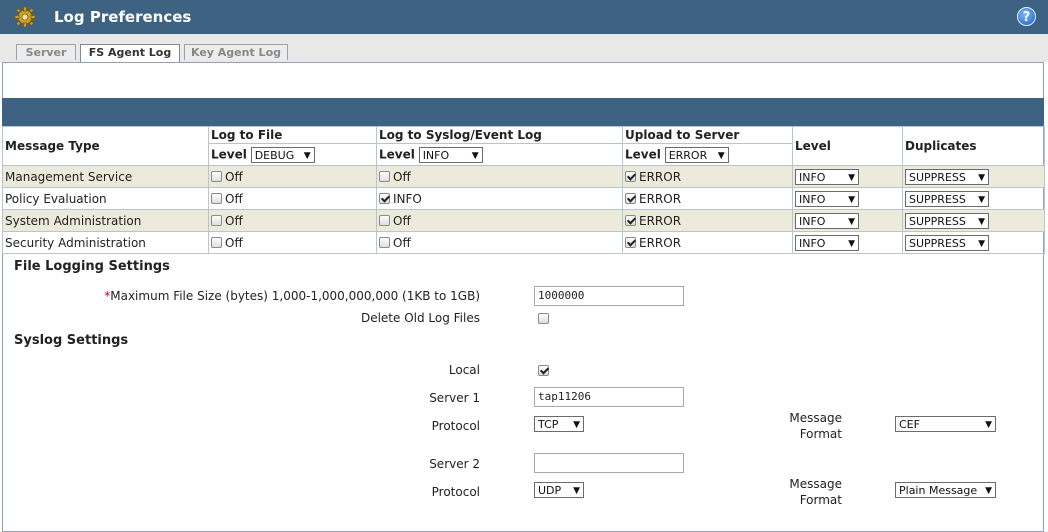  What do you see at coordinates (609, 397) in the screenshot?
I see `server1-input: tap11206` at bounding box center [609, 397].